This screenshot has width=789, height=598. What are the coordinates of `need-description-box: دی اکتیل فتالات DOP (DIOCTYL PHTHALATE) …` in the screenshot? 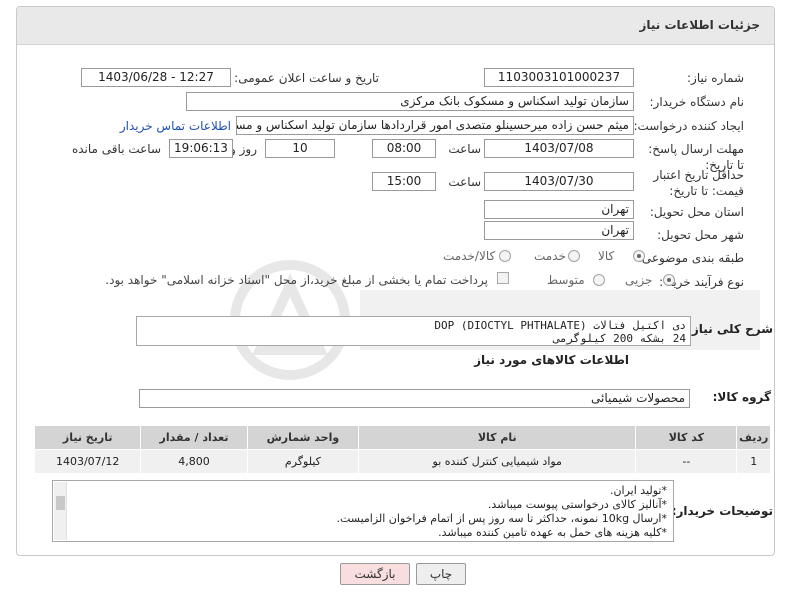 It's located at (413, 331).